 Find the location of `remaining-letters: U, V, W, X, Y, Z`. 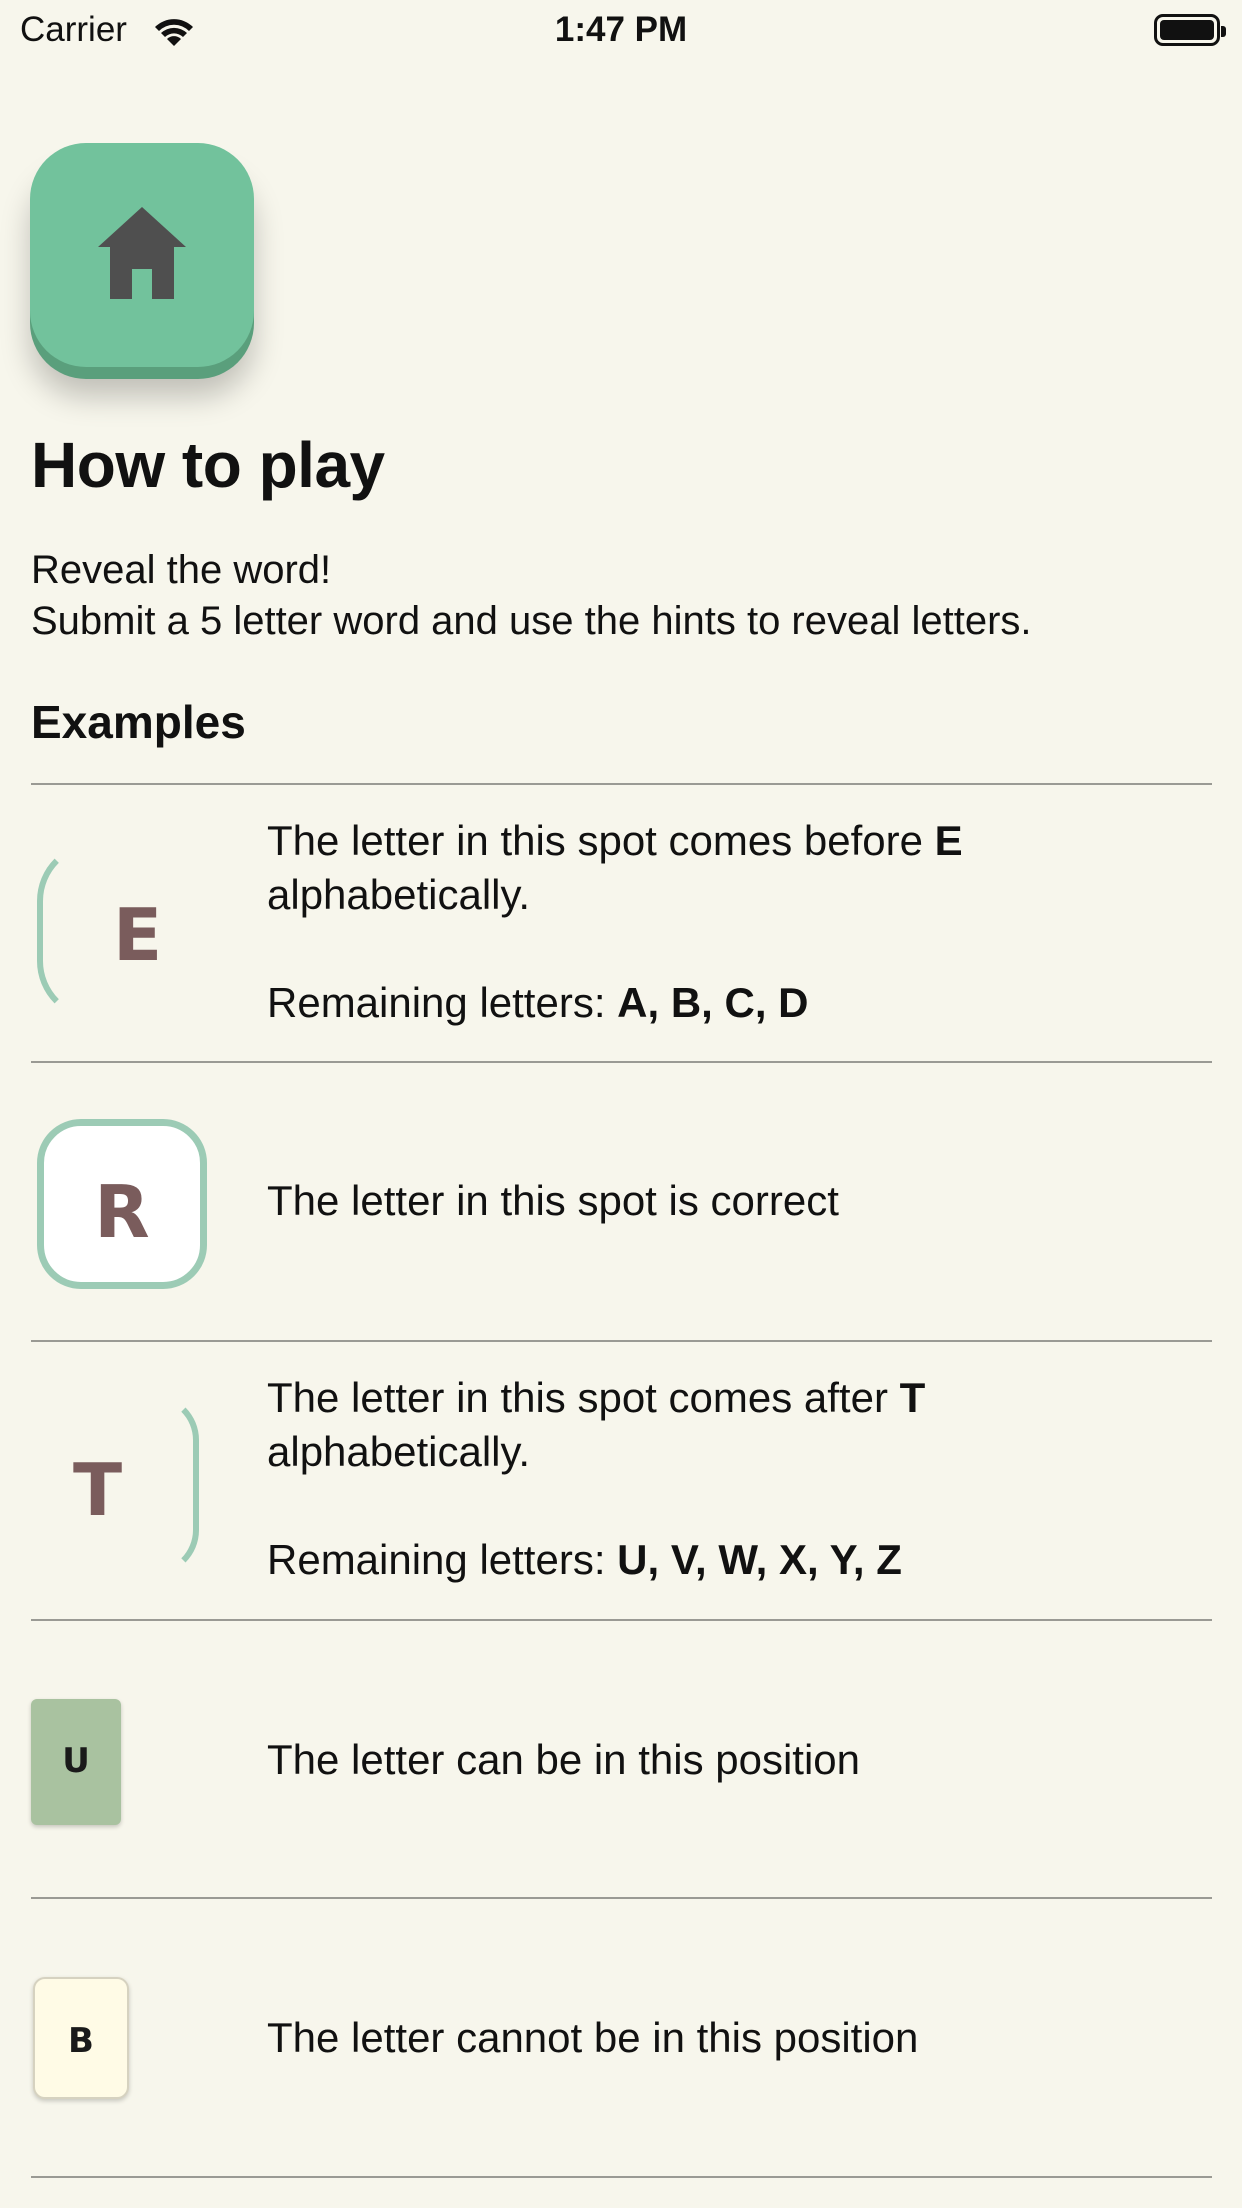

remaining-letters: U, V, W, X, Y, Z is located at coordinates (759, 1559).